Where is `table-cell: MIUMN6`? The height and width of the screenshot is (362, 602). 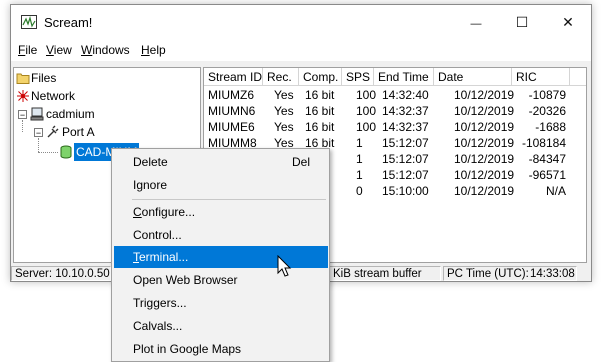 table-cell: MIUMN6 is located at coordinates (232, 111).